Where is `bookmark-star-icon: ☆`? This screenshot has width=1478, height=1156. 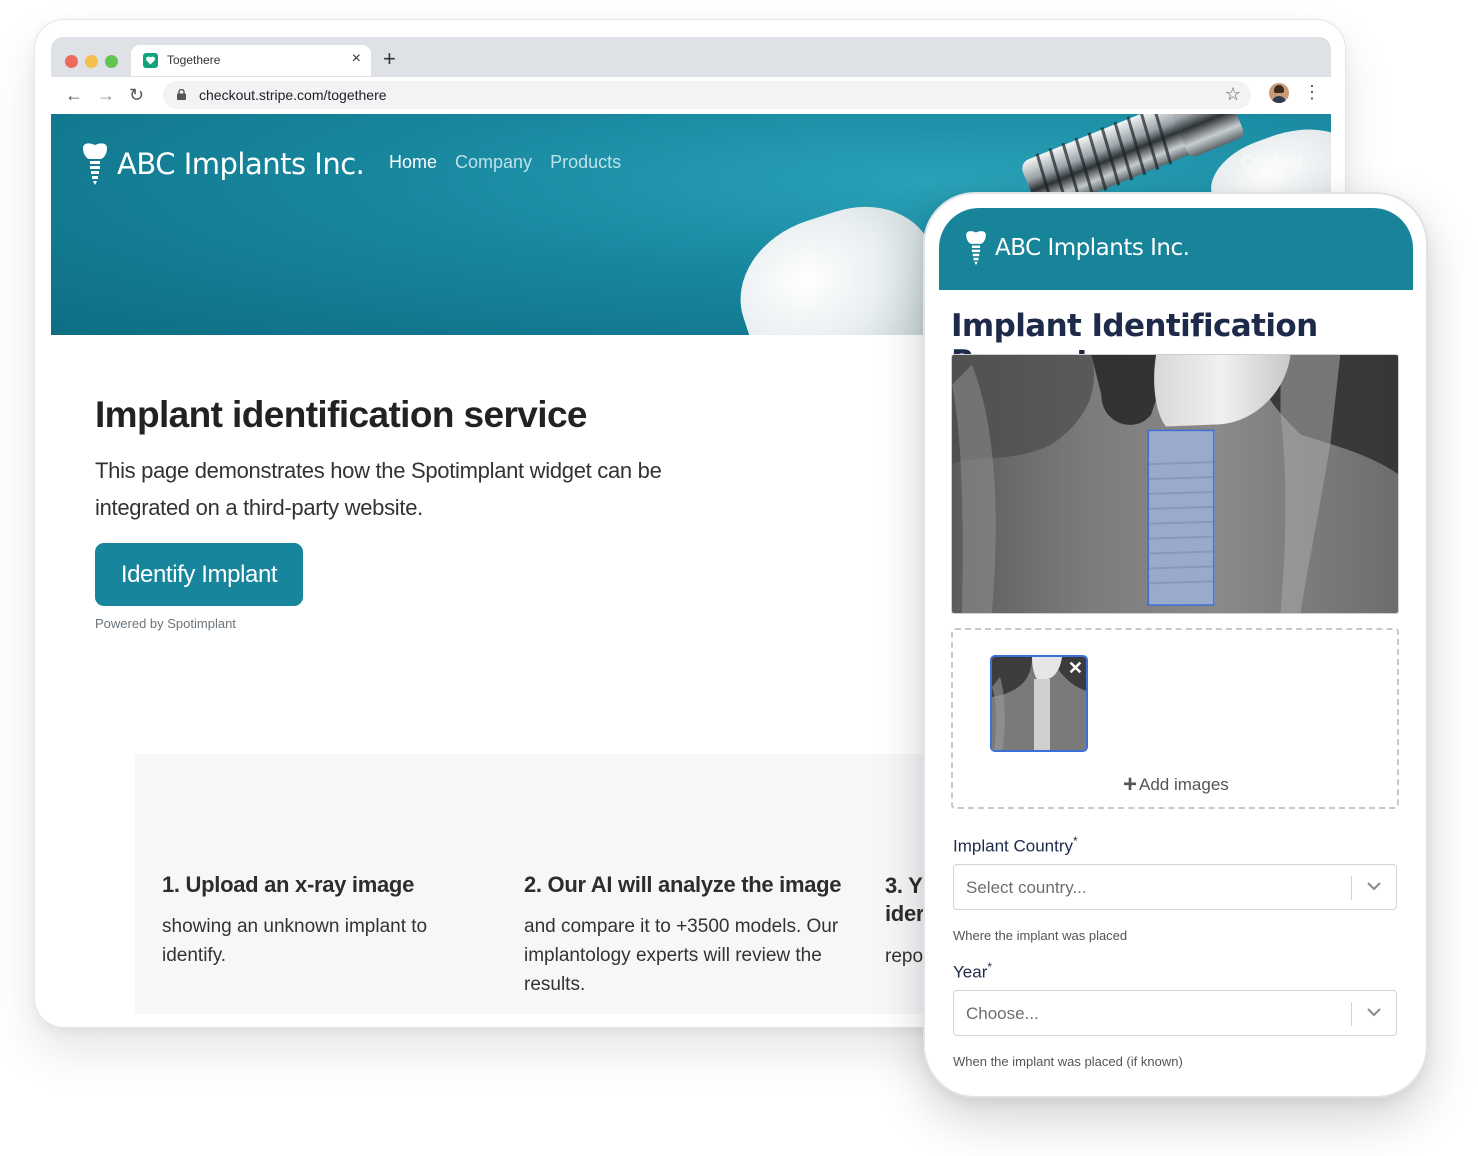
bookmark-star-icon: ☆ is located at coordinates (1233, 94).